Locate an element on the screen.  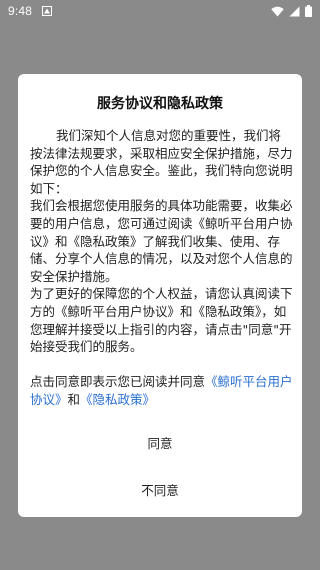
wifi-icon is located at coordinates (277, 11).